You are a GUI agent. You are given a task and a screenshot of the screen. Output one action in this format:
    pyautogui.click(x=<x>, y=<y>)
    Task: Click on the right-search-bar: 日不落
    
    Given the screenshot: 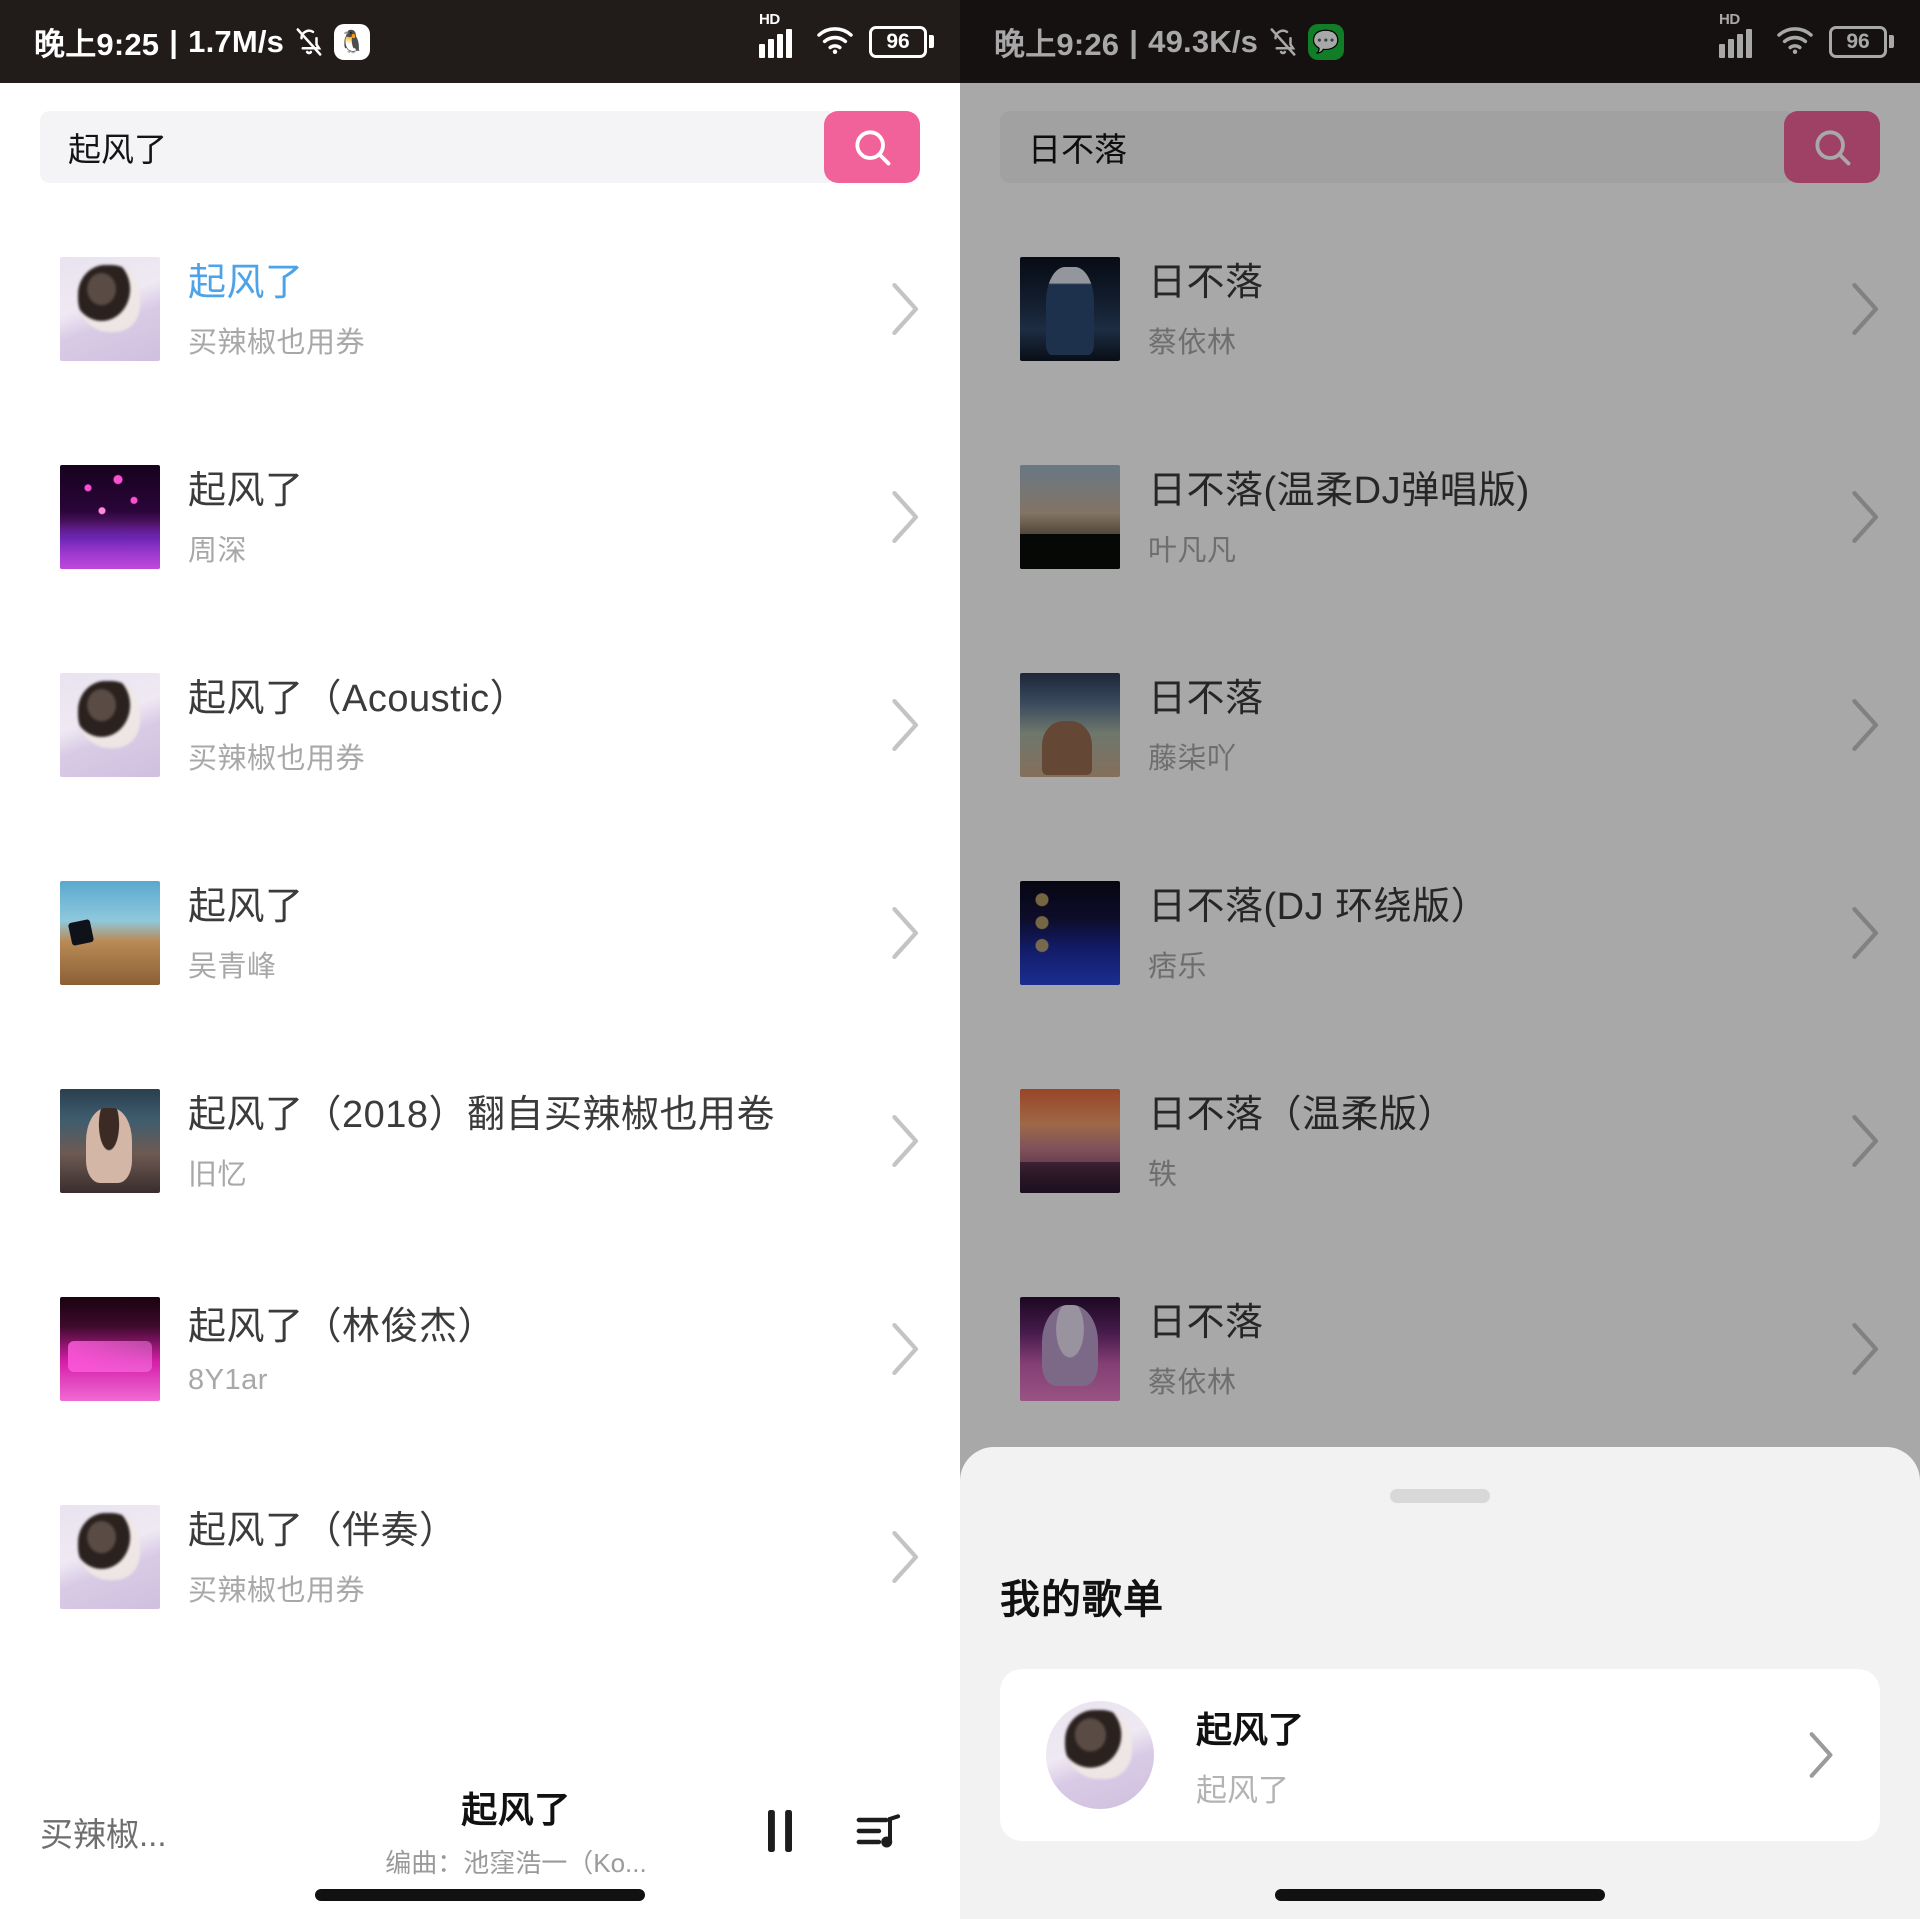 What is the action you would take?
    pyautogui.click(x=1440, y=144)
    